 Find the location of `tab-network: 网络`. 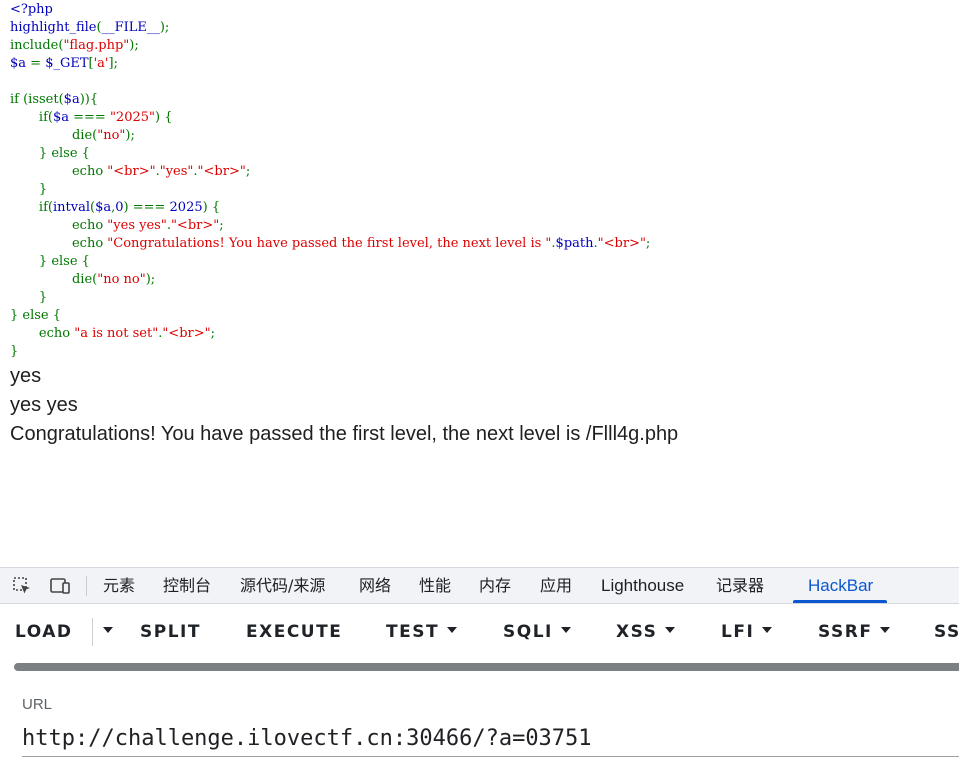

tab-network: 网络 is located at coordinates (375, 585).